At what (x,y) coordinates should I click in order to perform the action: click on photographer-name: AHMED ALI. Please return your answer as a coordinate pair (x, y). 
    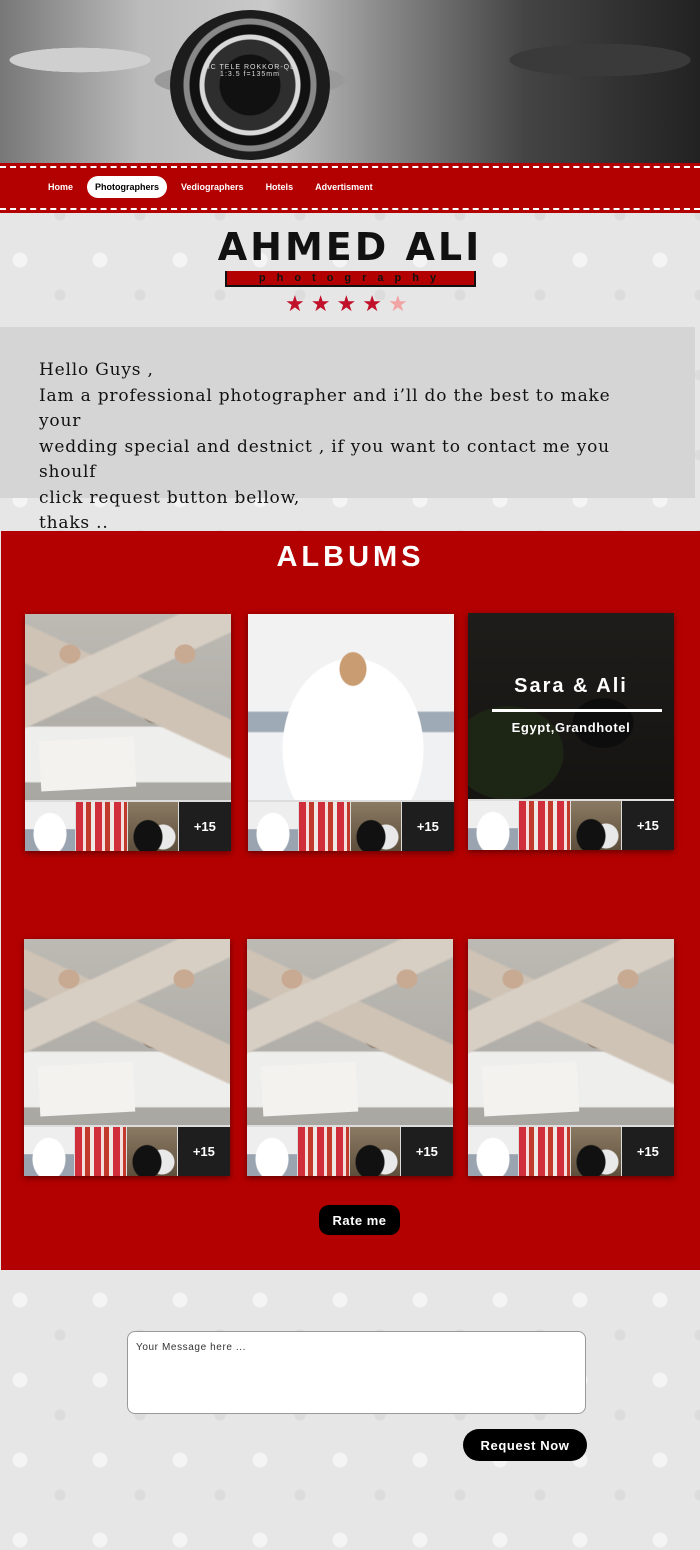
    Looking at the image, I should click on (350, 247).